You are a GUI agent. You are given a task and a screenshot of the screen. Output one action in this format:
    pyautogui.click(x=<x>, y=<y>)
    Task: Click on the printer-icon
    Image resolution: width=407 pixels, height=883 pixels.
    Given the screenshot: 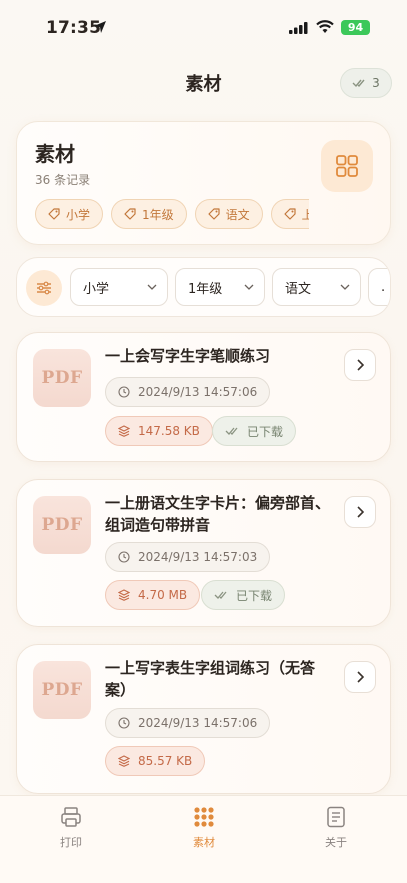 What is the action you would take?
    pyautogui.click(x=71, y=817)
    